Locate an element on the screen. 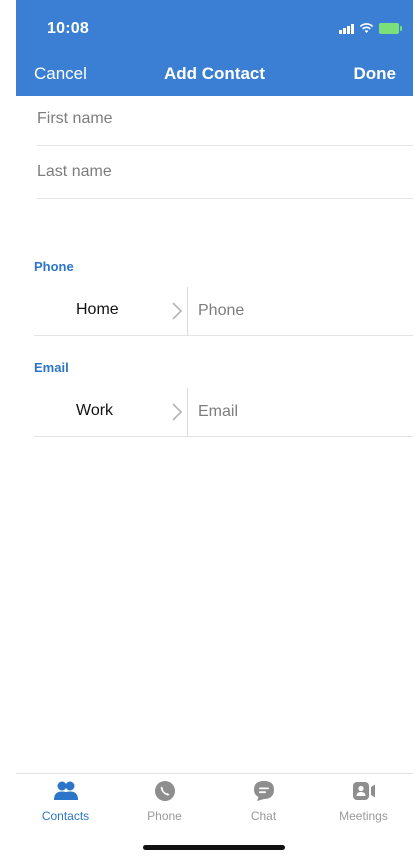 The image size is (417, 858). email-type-label: Work is located at coordinates (95, 410).